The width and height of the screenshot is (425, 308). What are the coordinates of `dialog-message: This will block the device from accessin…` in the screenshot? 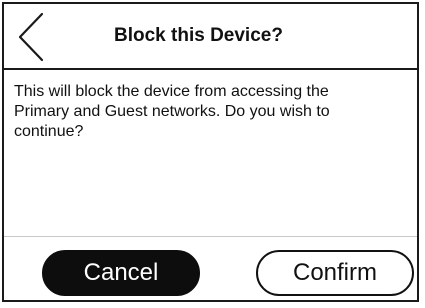 It's located at (172, 111).